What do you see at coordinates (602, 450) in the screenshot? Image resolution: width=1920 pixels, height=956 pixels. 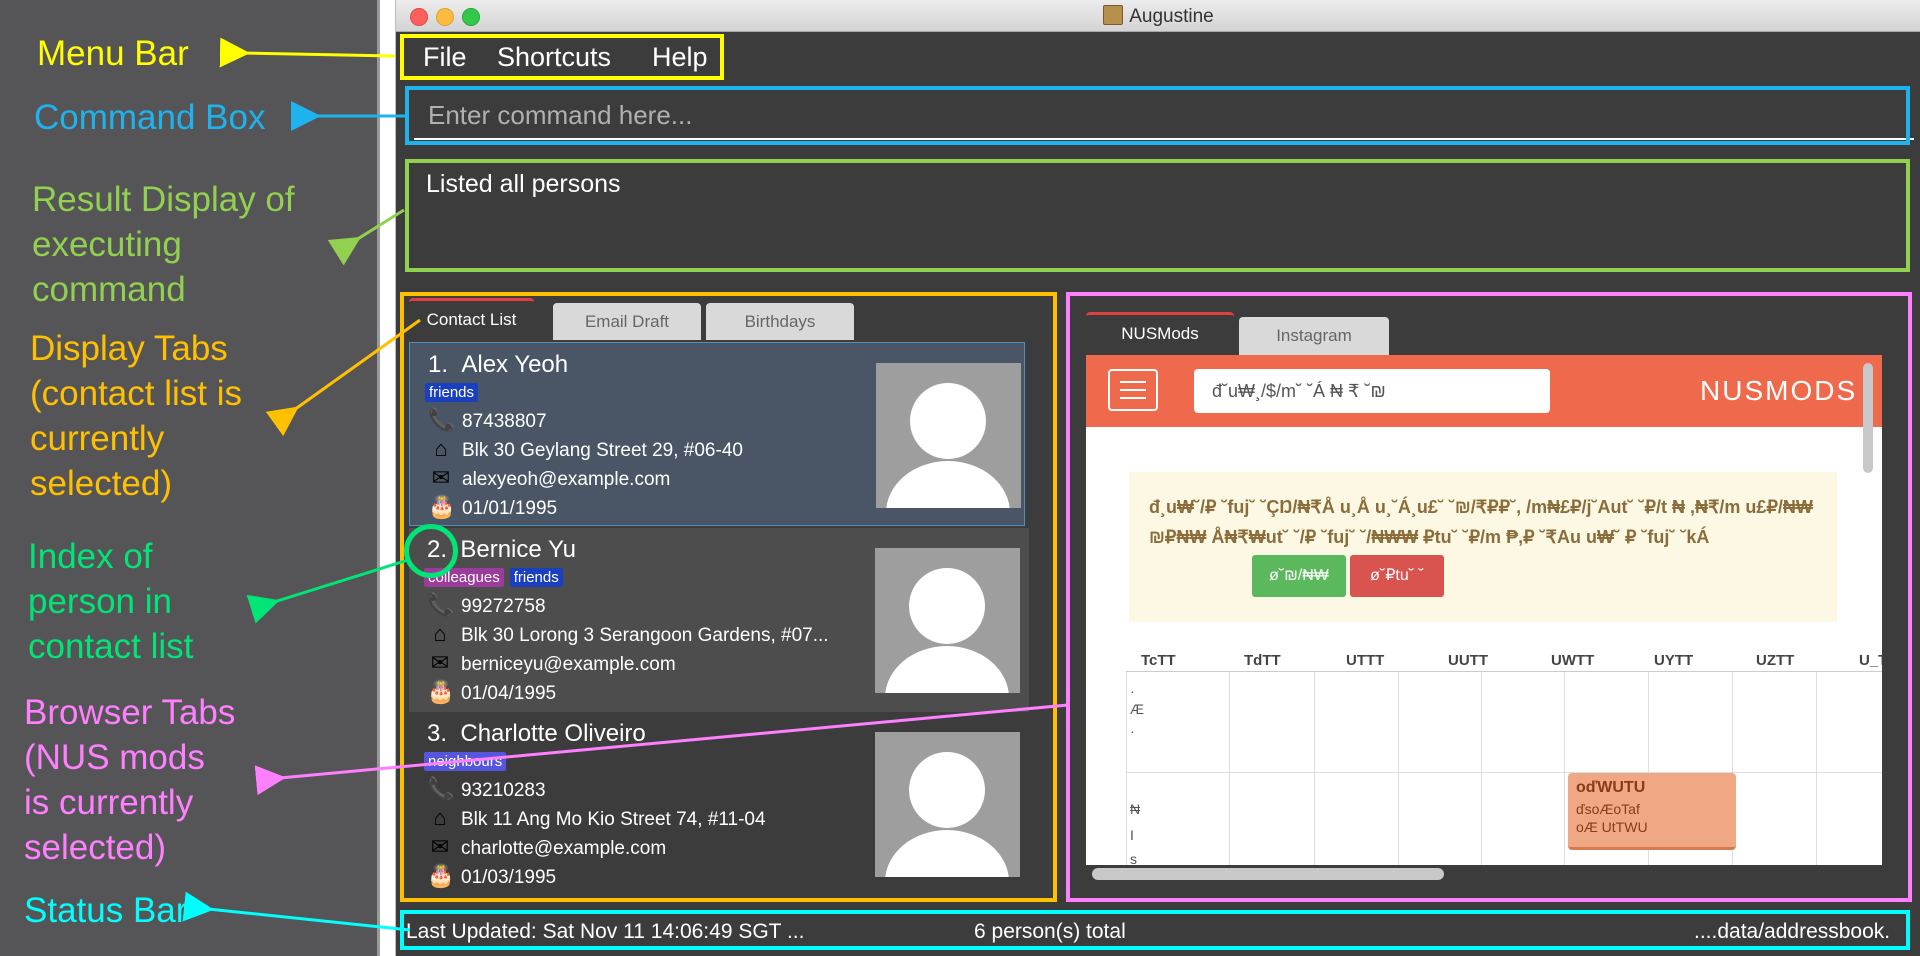 I see `address-text: Blk 30 Geylang Street 29, #06-40` at bounding box center [602, 450].